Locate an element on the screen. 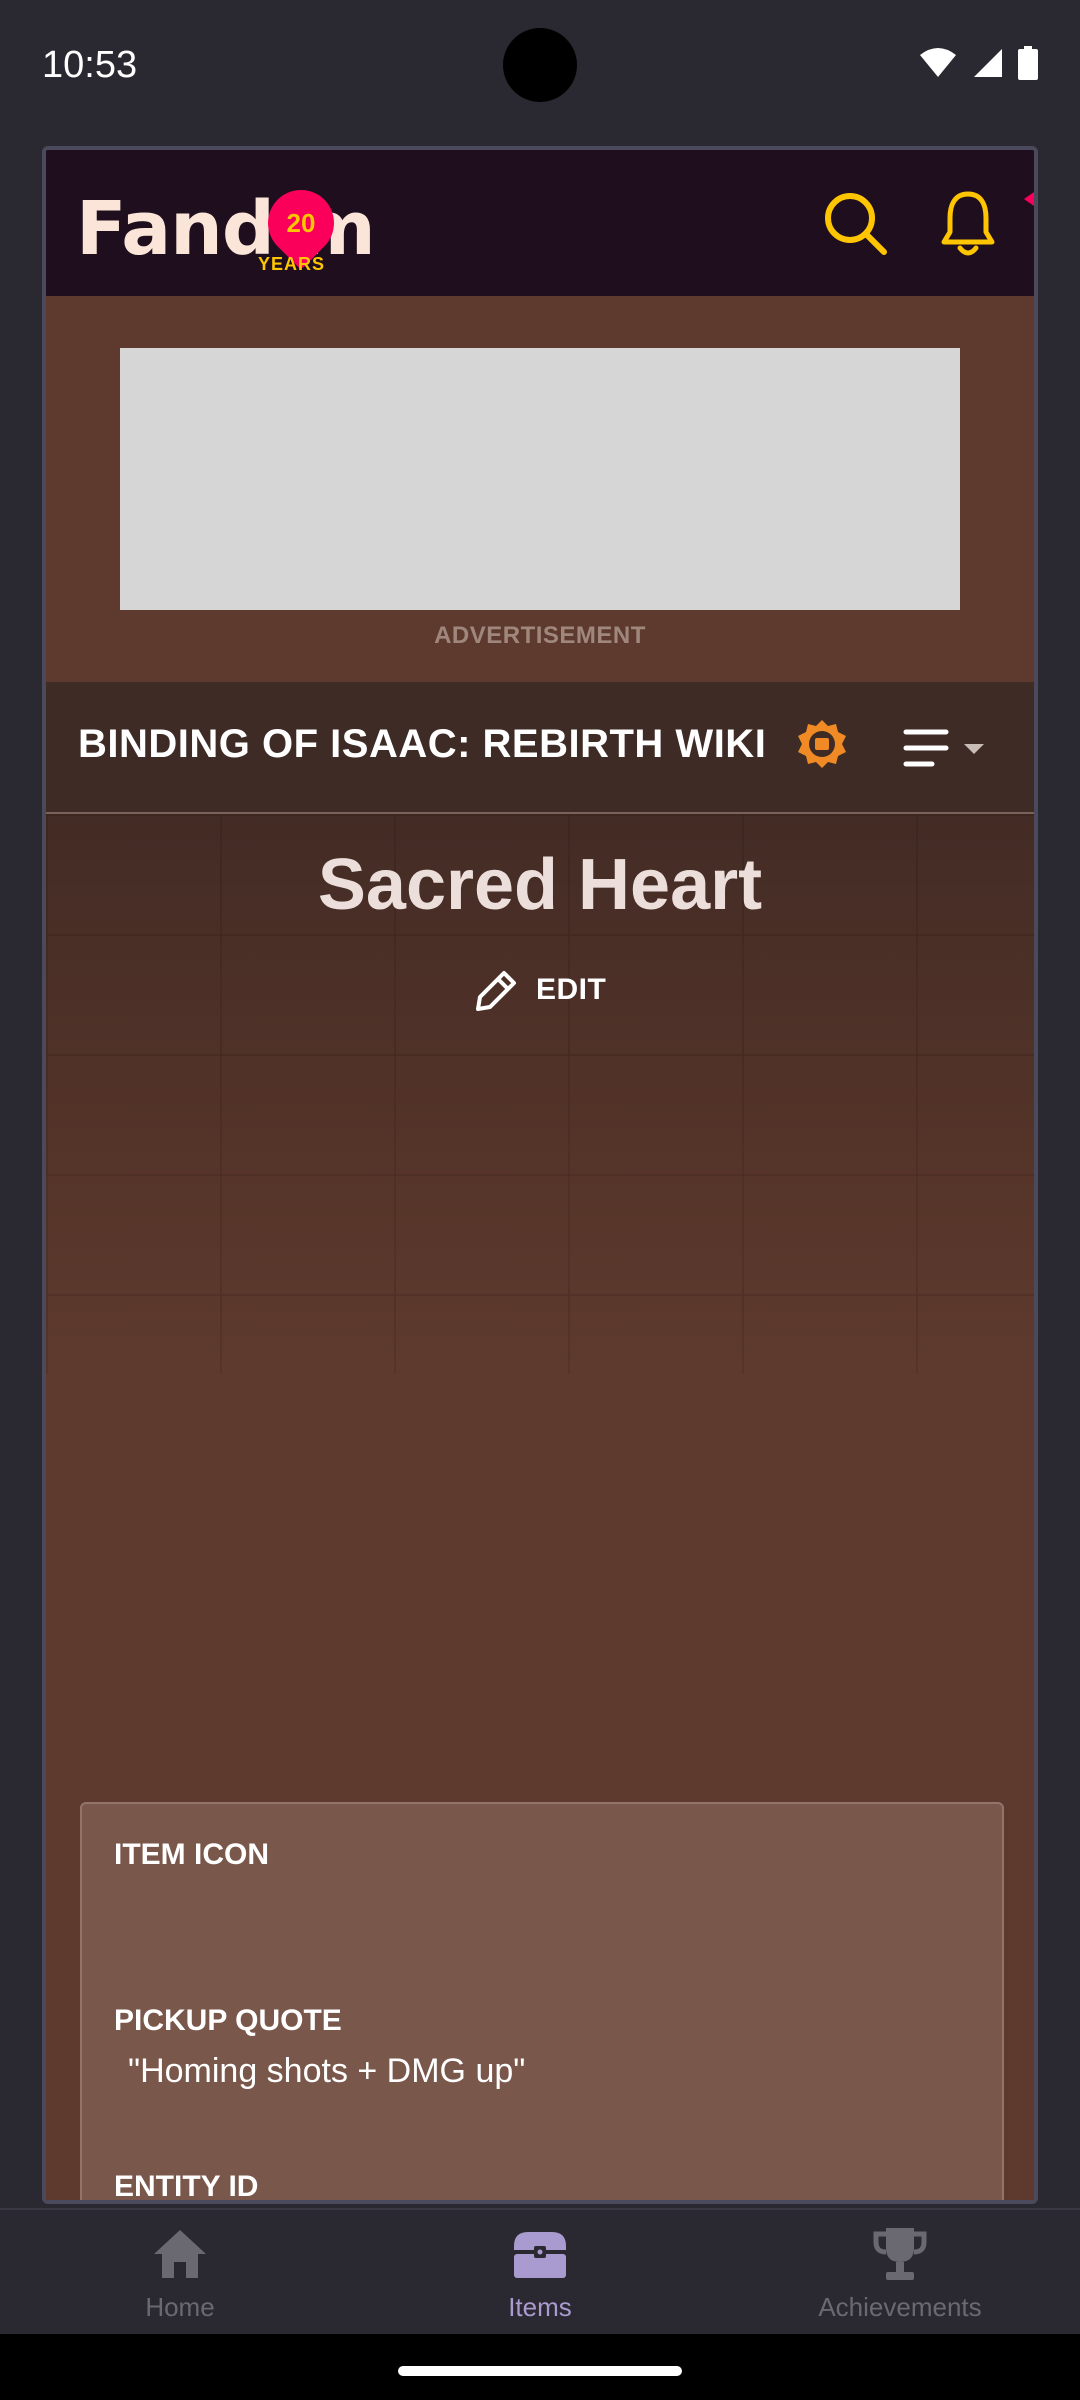  nav-item-items: Items is located at coordinates (540, 2273).